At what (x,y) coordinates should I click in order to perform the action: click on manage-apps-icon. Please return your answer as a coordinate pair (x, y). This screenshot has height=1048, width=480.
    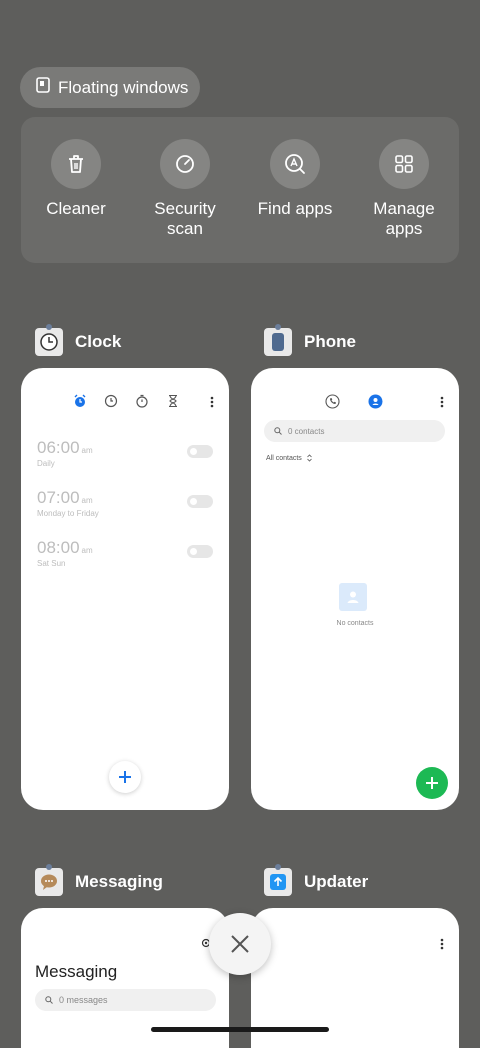
    Looking at the image, I should click on (404, 164).